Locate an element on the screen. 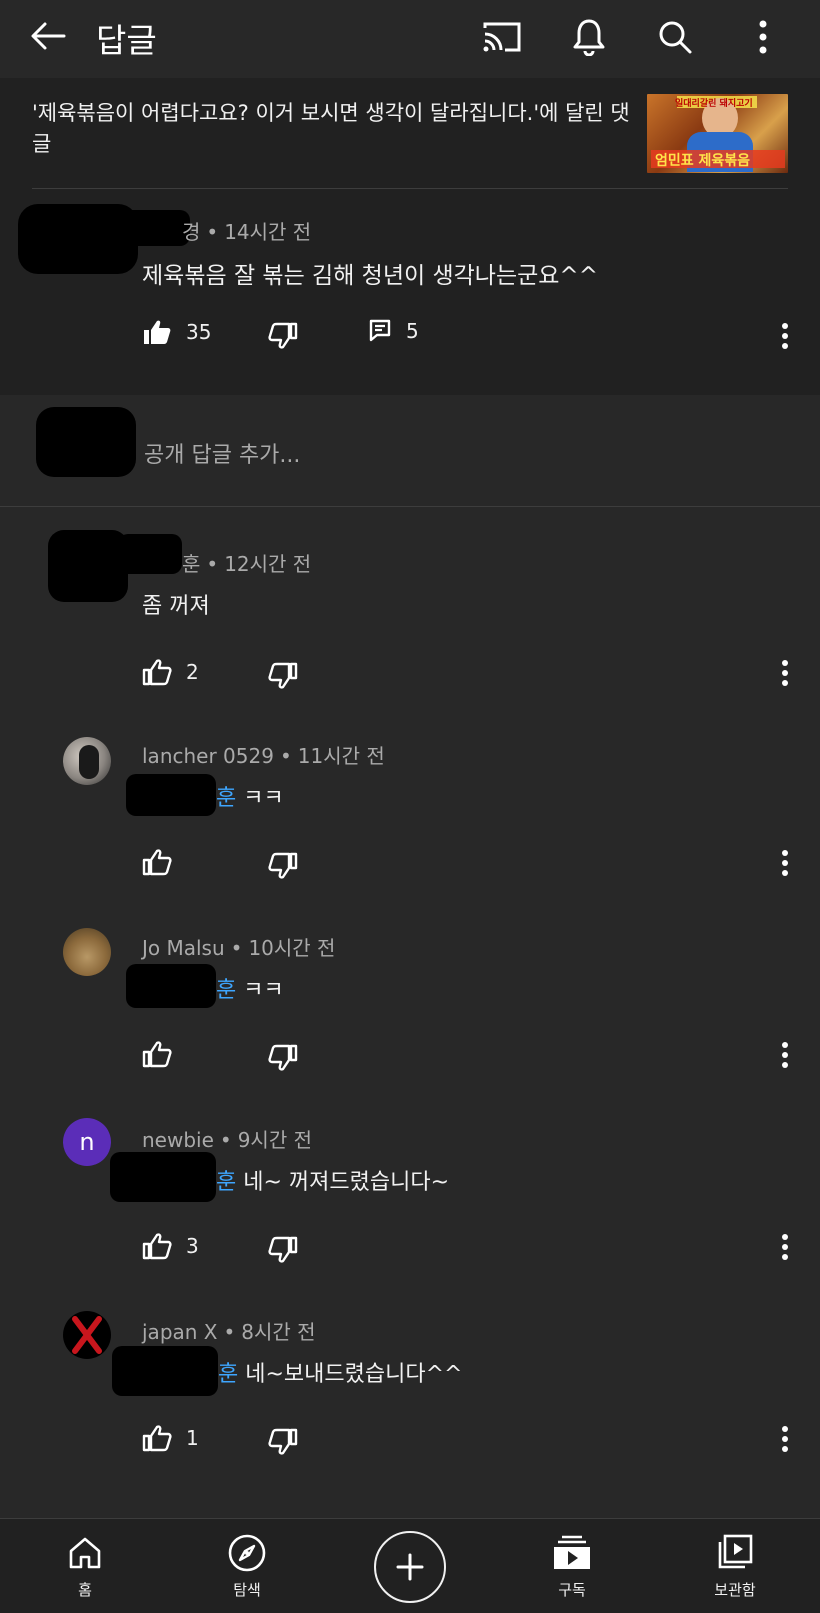 The image size is (820, 1613). avatar-letter: n is located at coordinates (87, 1142).